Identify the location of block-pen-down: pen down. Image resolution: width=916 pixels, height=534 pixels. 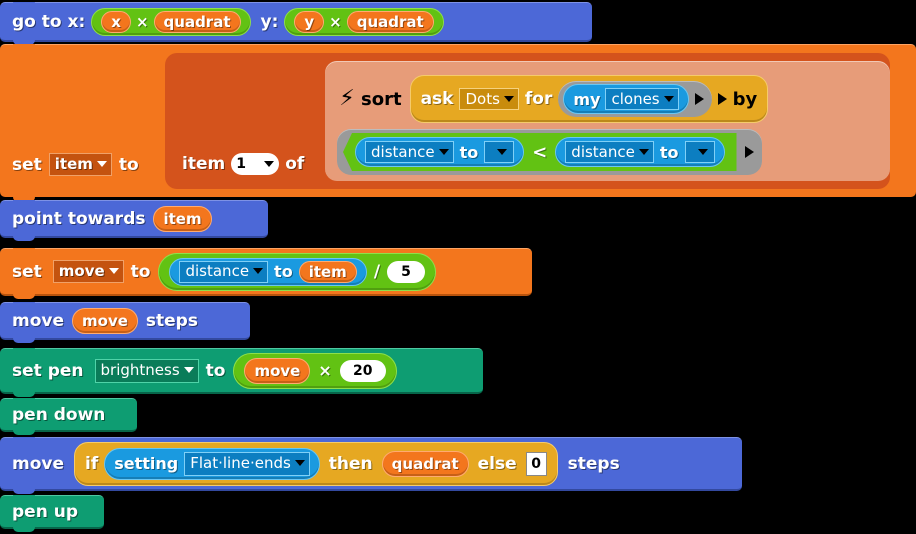
(68, 416).